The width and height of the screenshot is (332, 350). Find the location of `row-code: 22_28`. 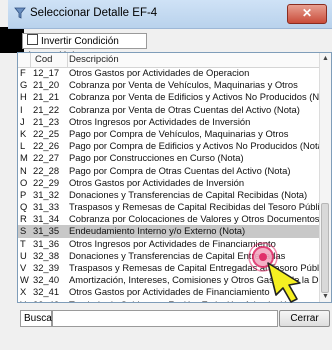

row-code: 22_28 is located at coordinates (46, 170).